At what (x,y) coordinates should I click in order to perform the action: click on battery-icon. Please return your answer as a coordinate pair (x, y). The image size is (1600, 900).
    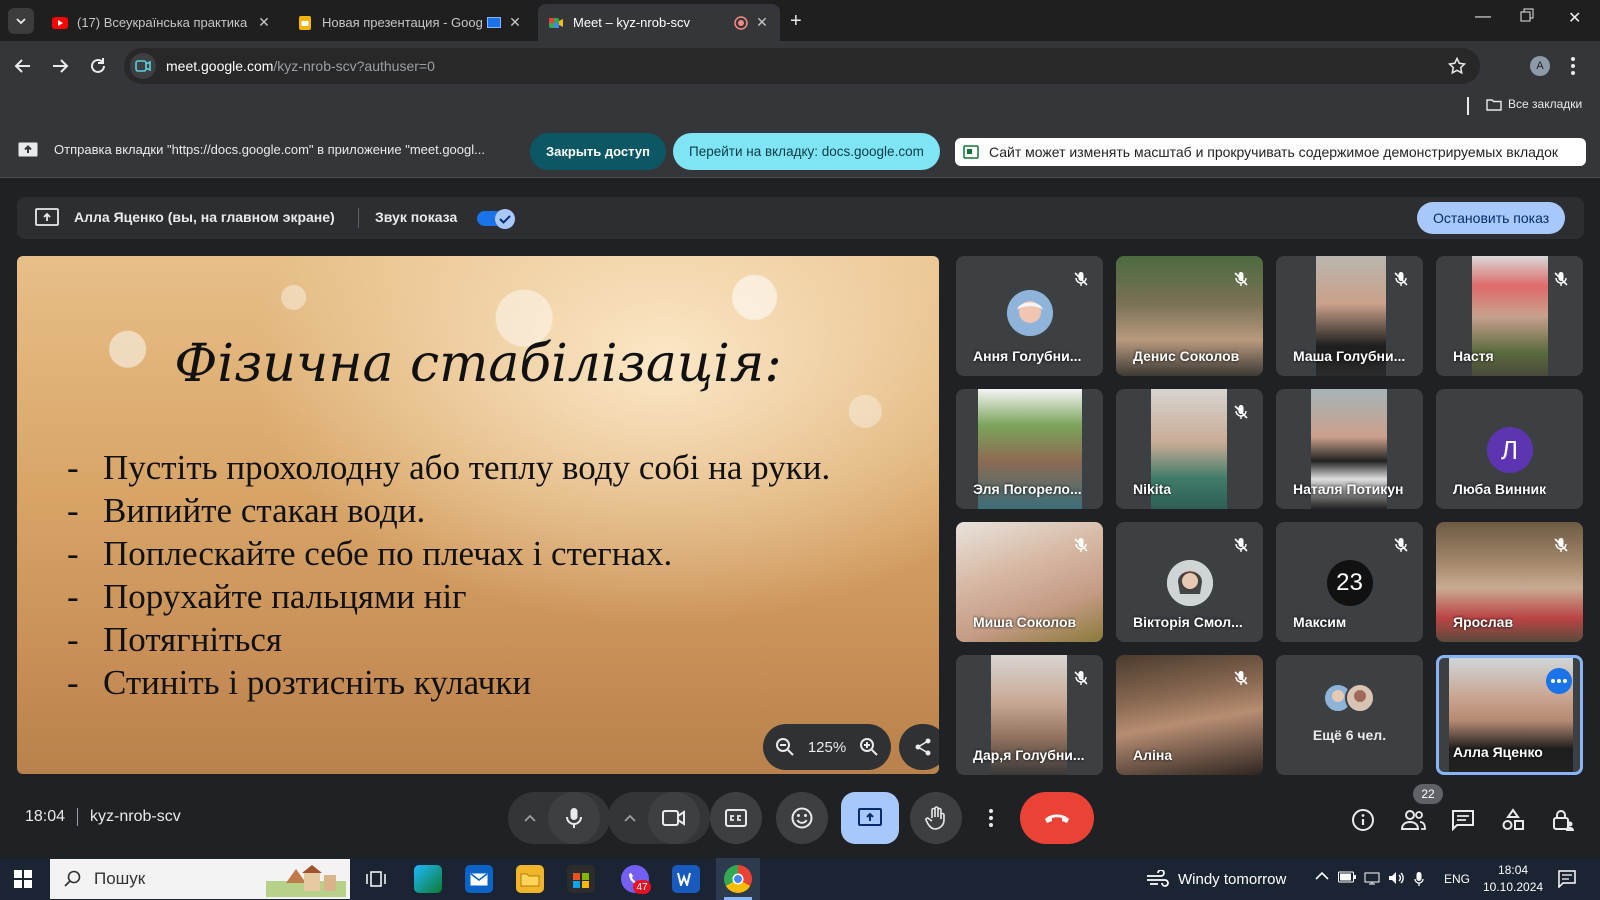
    Looking at the image, I should click on (1347, 877).